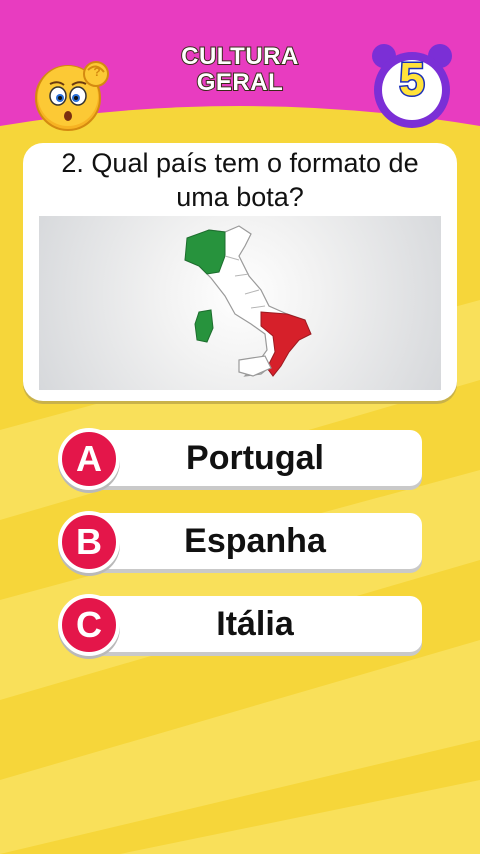 The image size is (480, 854). I want to click on game-title: CULTURA GERAL, so click(240, 70).